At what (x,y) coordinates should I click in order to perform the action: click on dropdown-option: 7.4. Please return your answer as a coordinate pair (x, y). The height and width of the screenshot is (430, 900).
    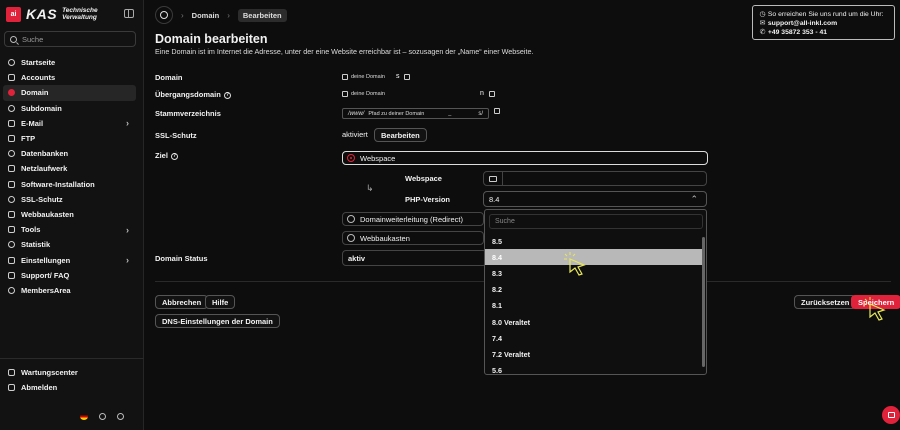
    Looking at the image, I should click on (594, 338).